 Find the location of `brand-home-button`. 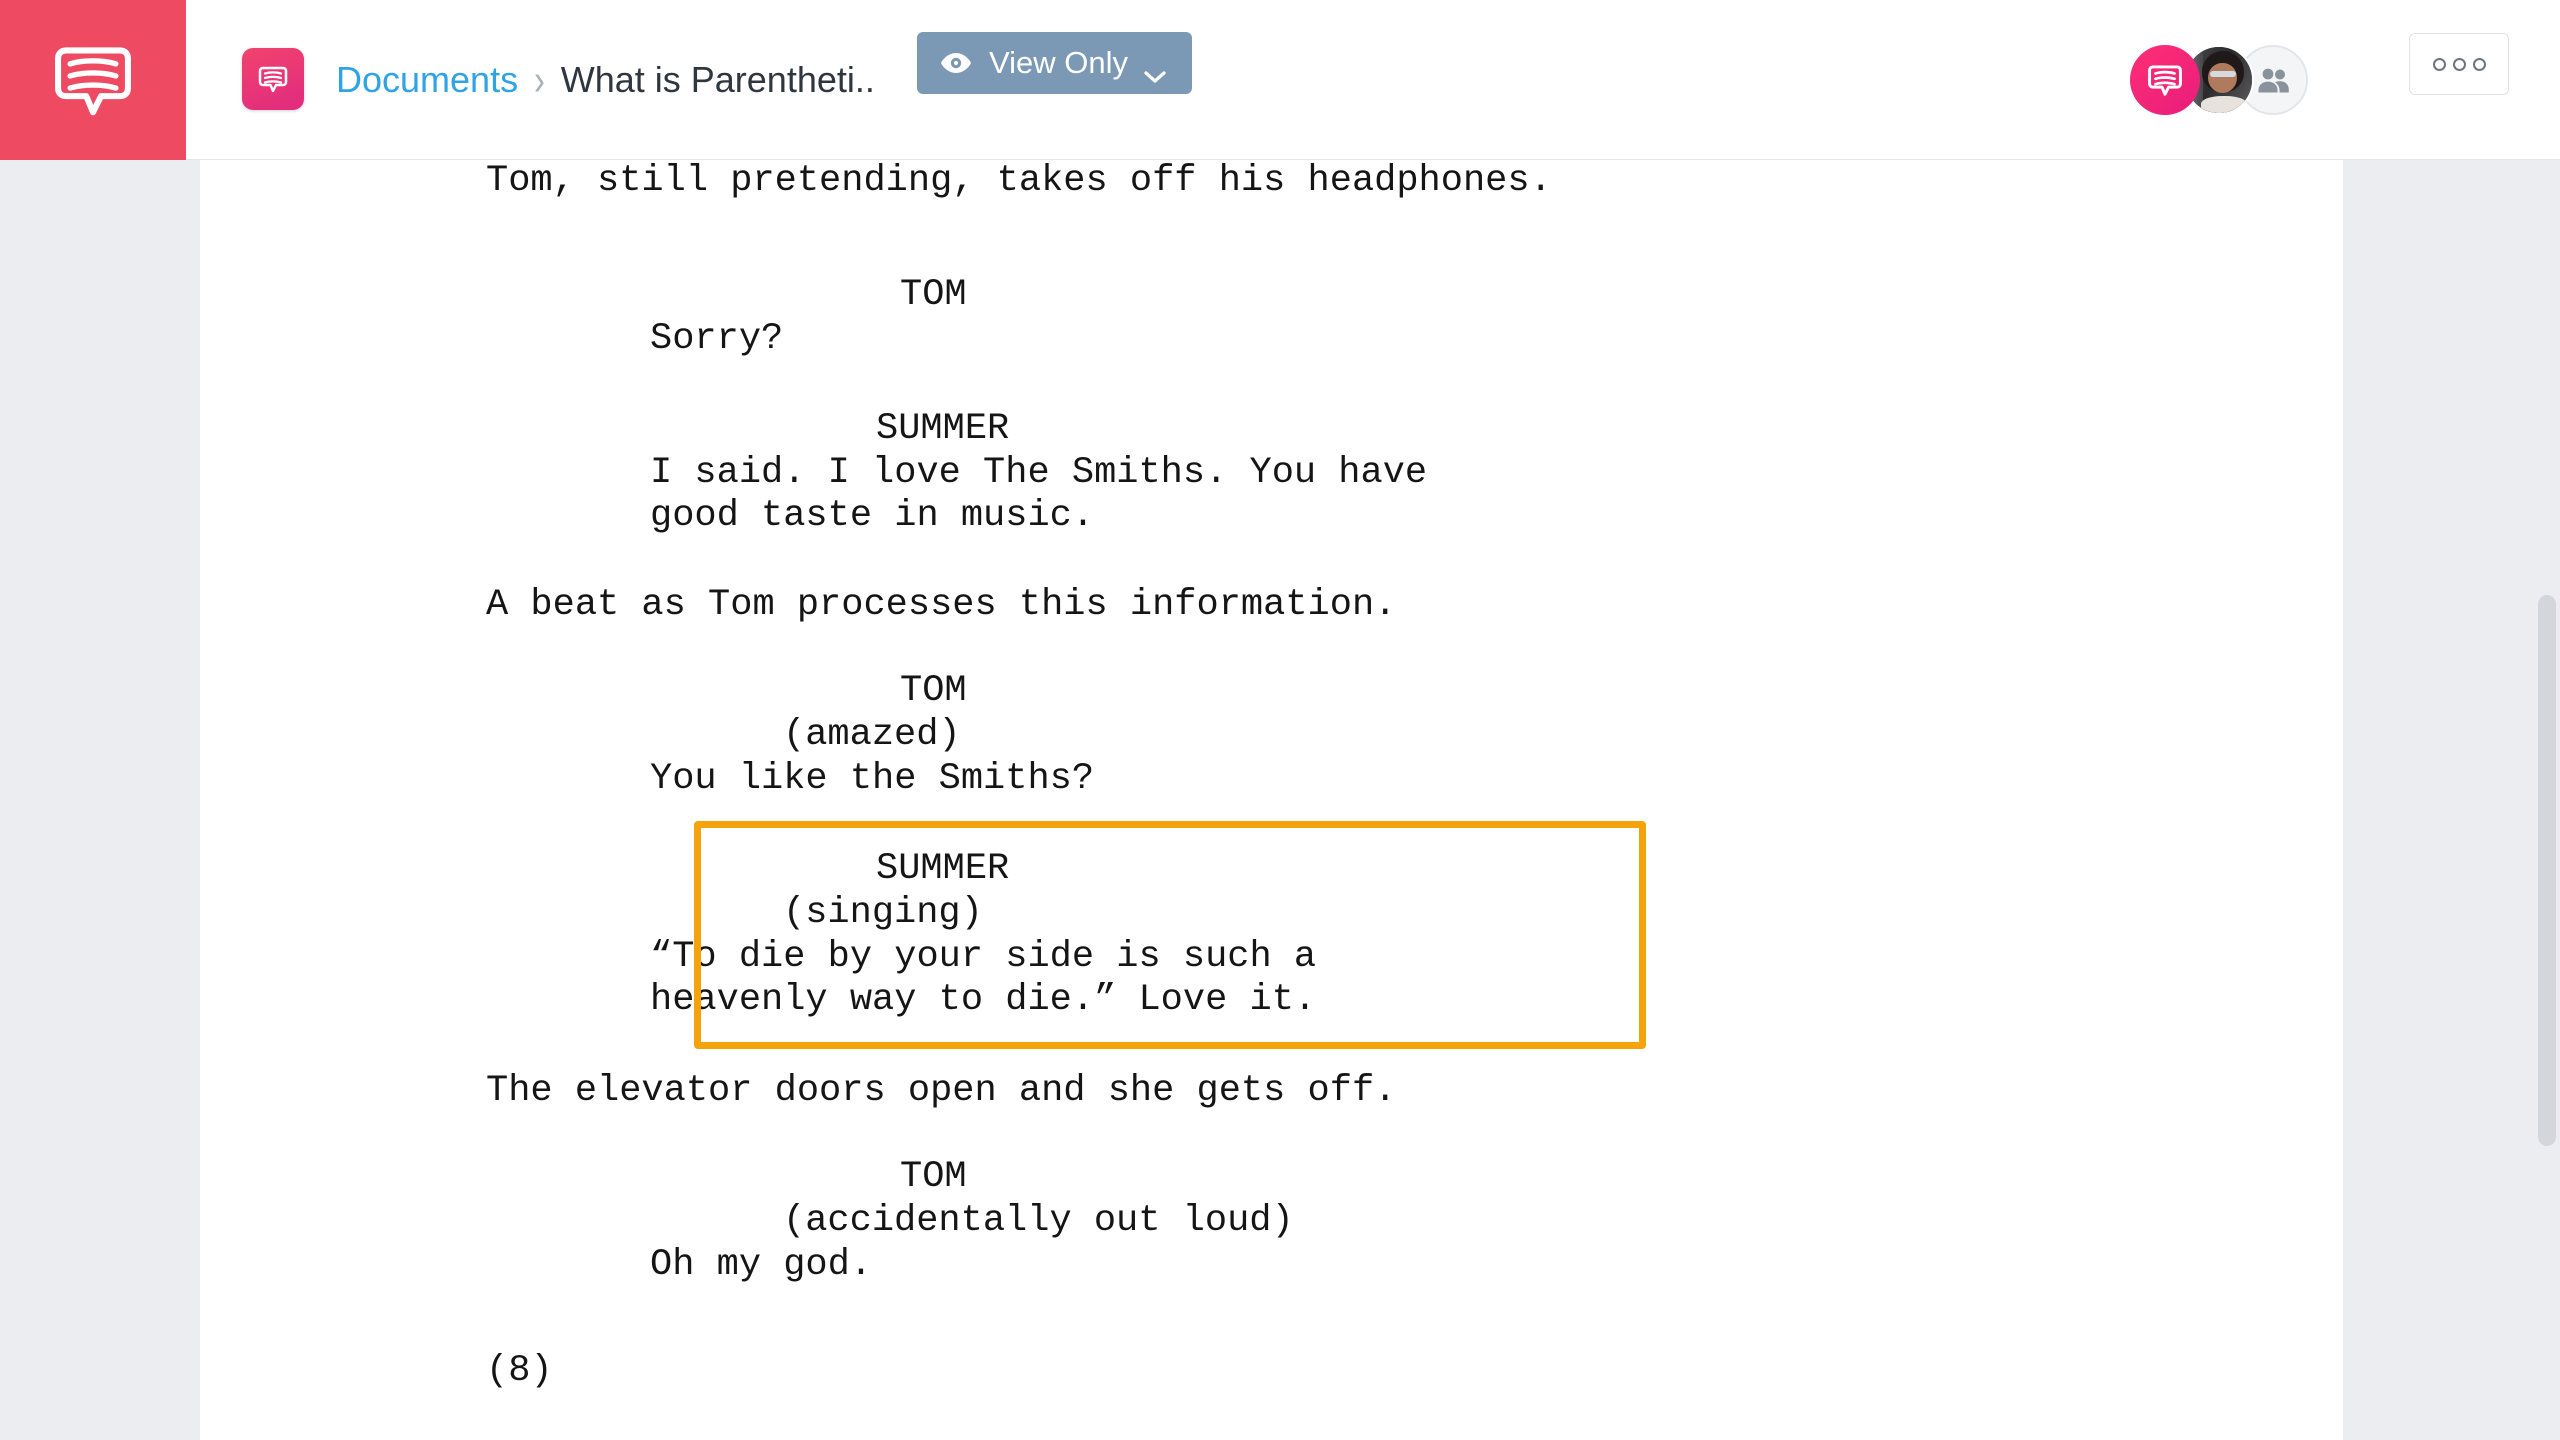

brand-home-button is located at coordinates (93, 80).